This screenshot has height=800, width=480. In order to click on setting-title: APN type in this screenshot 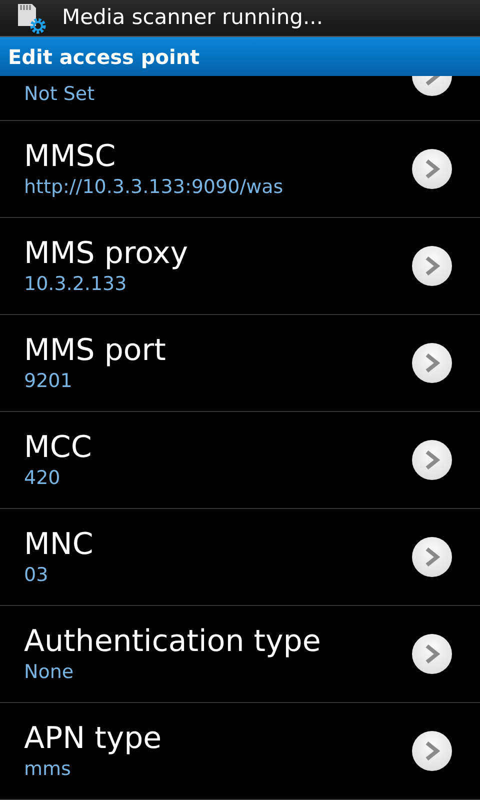, I will do `click(93, 738)`.